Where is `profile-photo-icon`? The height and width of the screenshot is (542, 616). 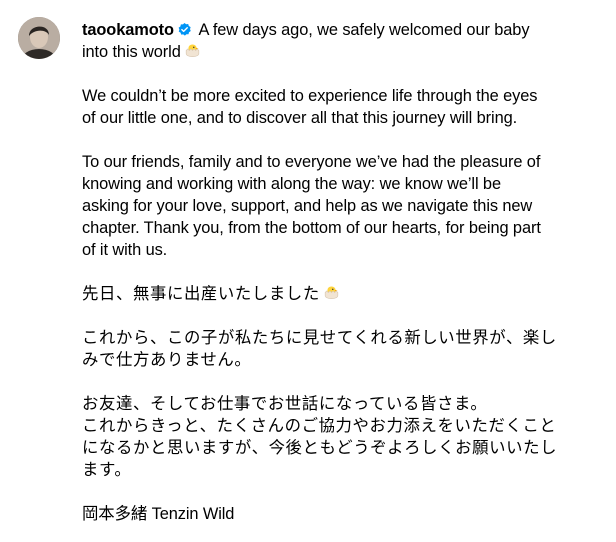 profile-photo-icon is located at coordinates (39, 38).